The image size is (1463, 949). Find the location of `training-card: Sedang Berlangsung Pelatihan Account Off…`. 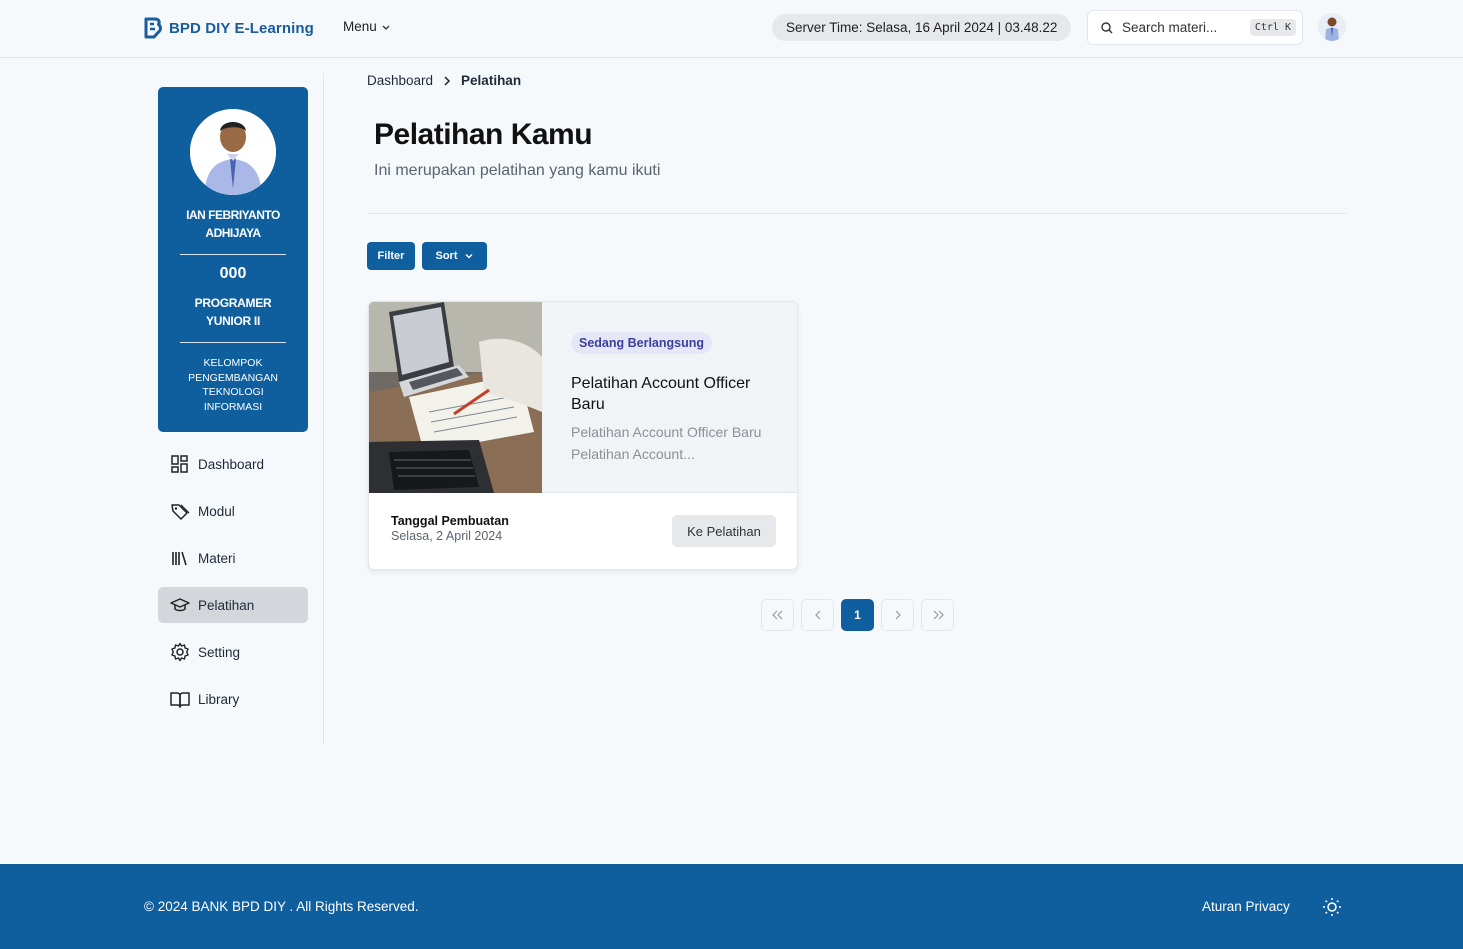

training-card: Sedang Berlangsung Pelatihan Account Off… is located at coordinates (583, 435).